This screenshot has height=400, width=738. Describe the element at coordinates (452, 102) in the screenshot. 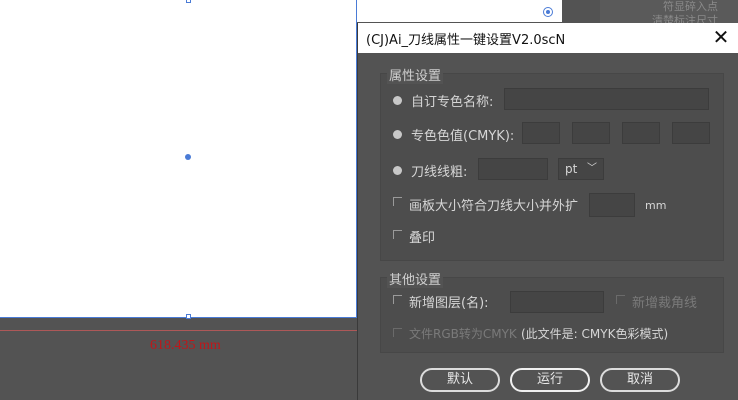

I see `custom-name-label: 自订专色名称:` at that location.